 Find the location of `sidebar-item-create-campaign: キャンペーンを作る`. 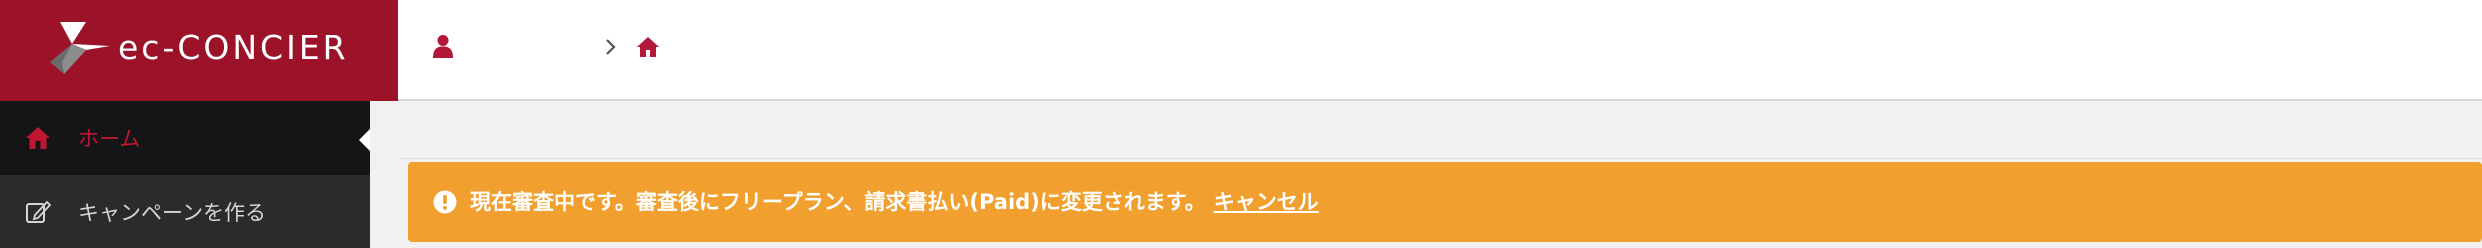

sidebar-item-create-campaign: キャンペーンを作る is located at coordinates (185, 211).